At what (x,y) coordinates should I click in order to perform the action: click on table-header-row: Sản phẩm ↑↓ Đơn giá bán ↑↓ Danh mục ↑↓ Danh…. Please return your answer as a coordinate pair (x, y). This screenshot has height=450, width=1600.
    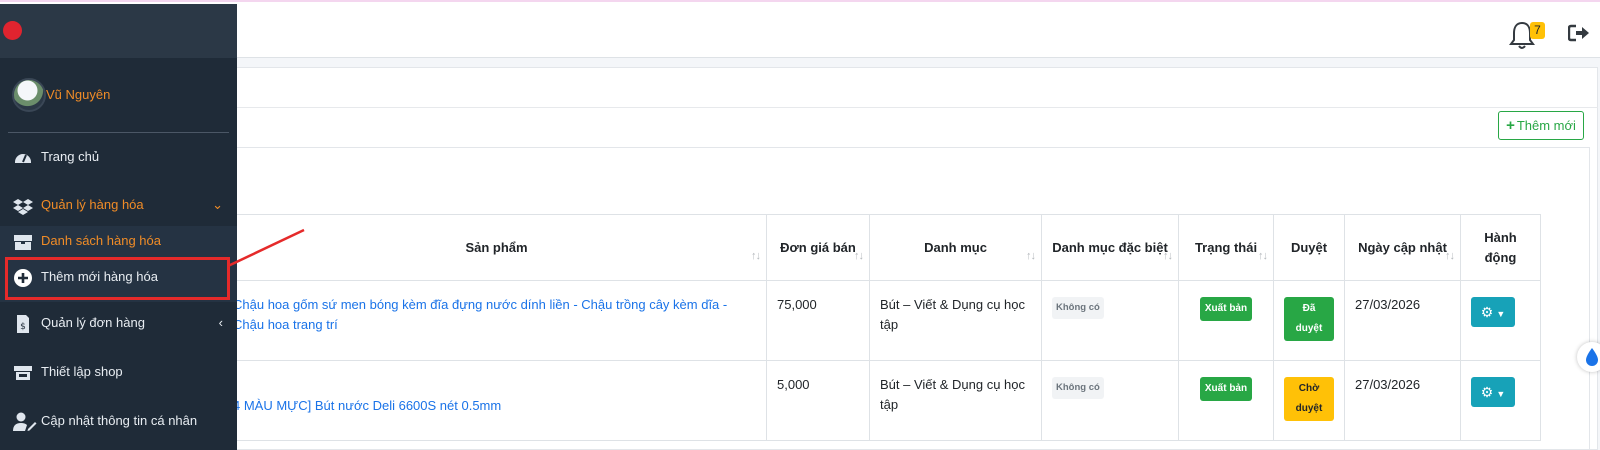
    Looking at the image, I should click on (883, 247).